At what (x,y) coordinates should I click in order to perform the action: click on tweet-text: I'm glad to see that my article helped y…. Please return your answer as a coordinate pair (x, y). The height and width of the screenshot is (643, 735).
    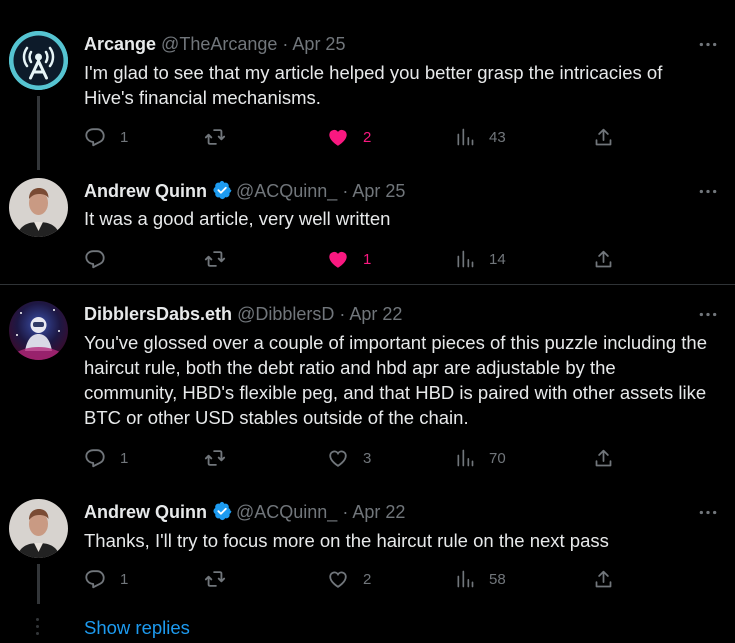
    Looking at the image, I should click on (373, 85).